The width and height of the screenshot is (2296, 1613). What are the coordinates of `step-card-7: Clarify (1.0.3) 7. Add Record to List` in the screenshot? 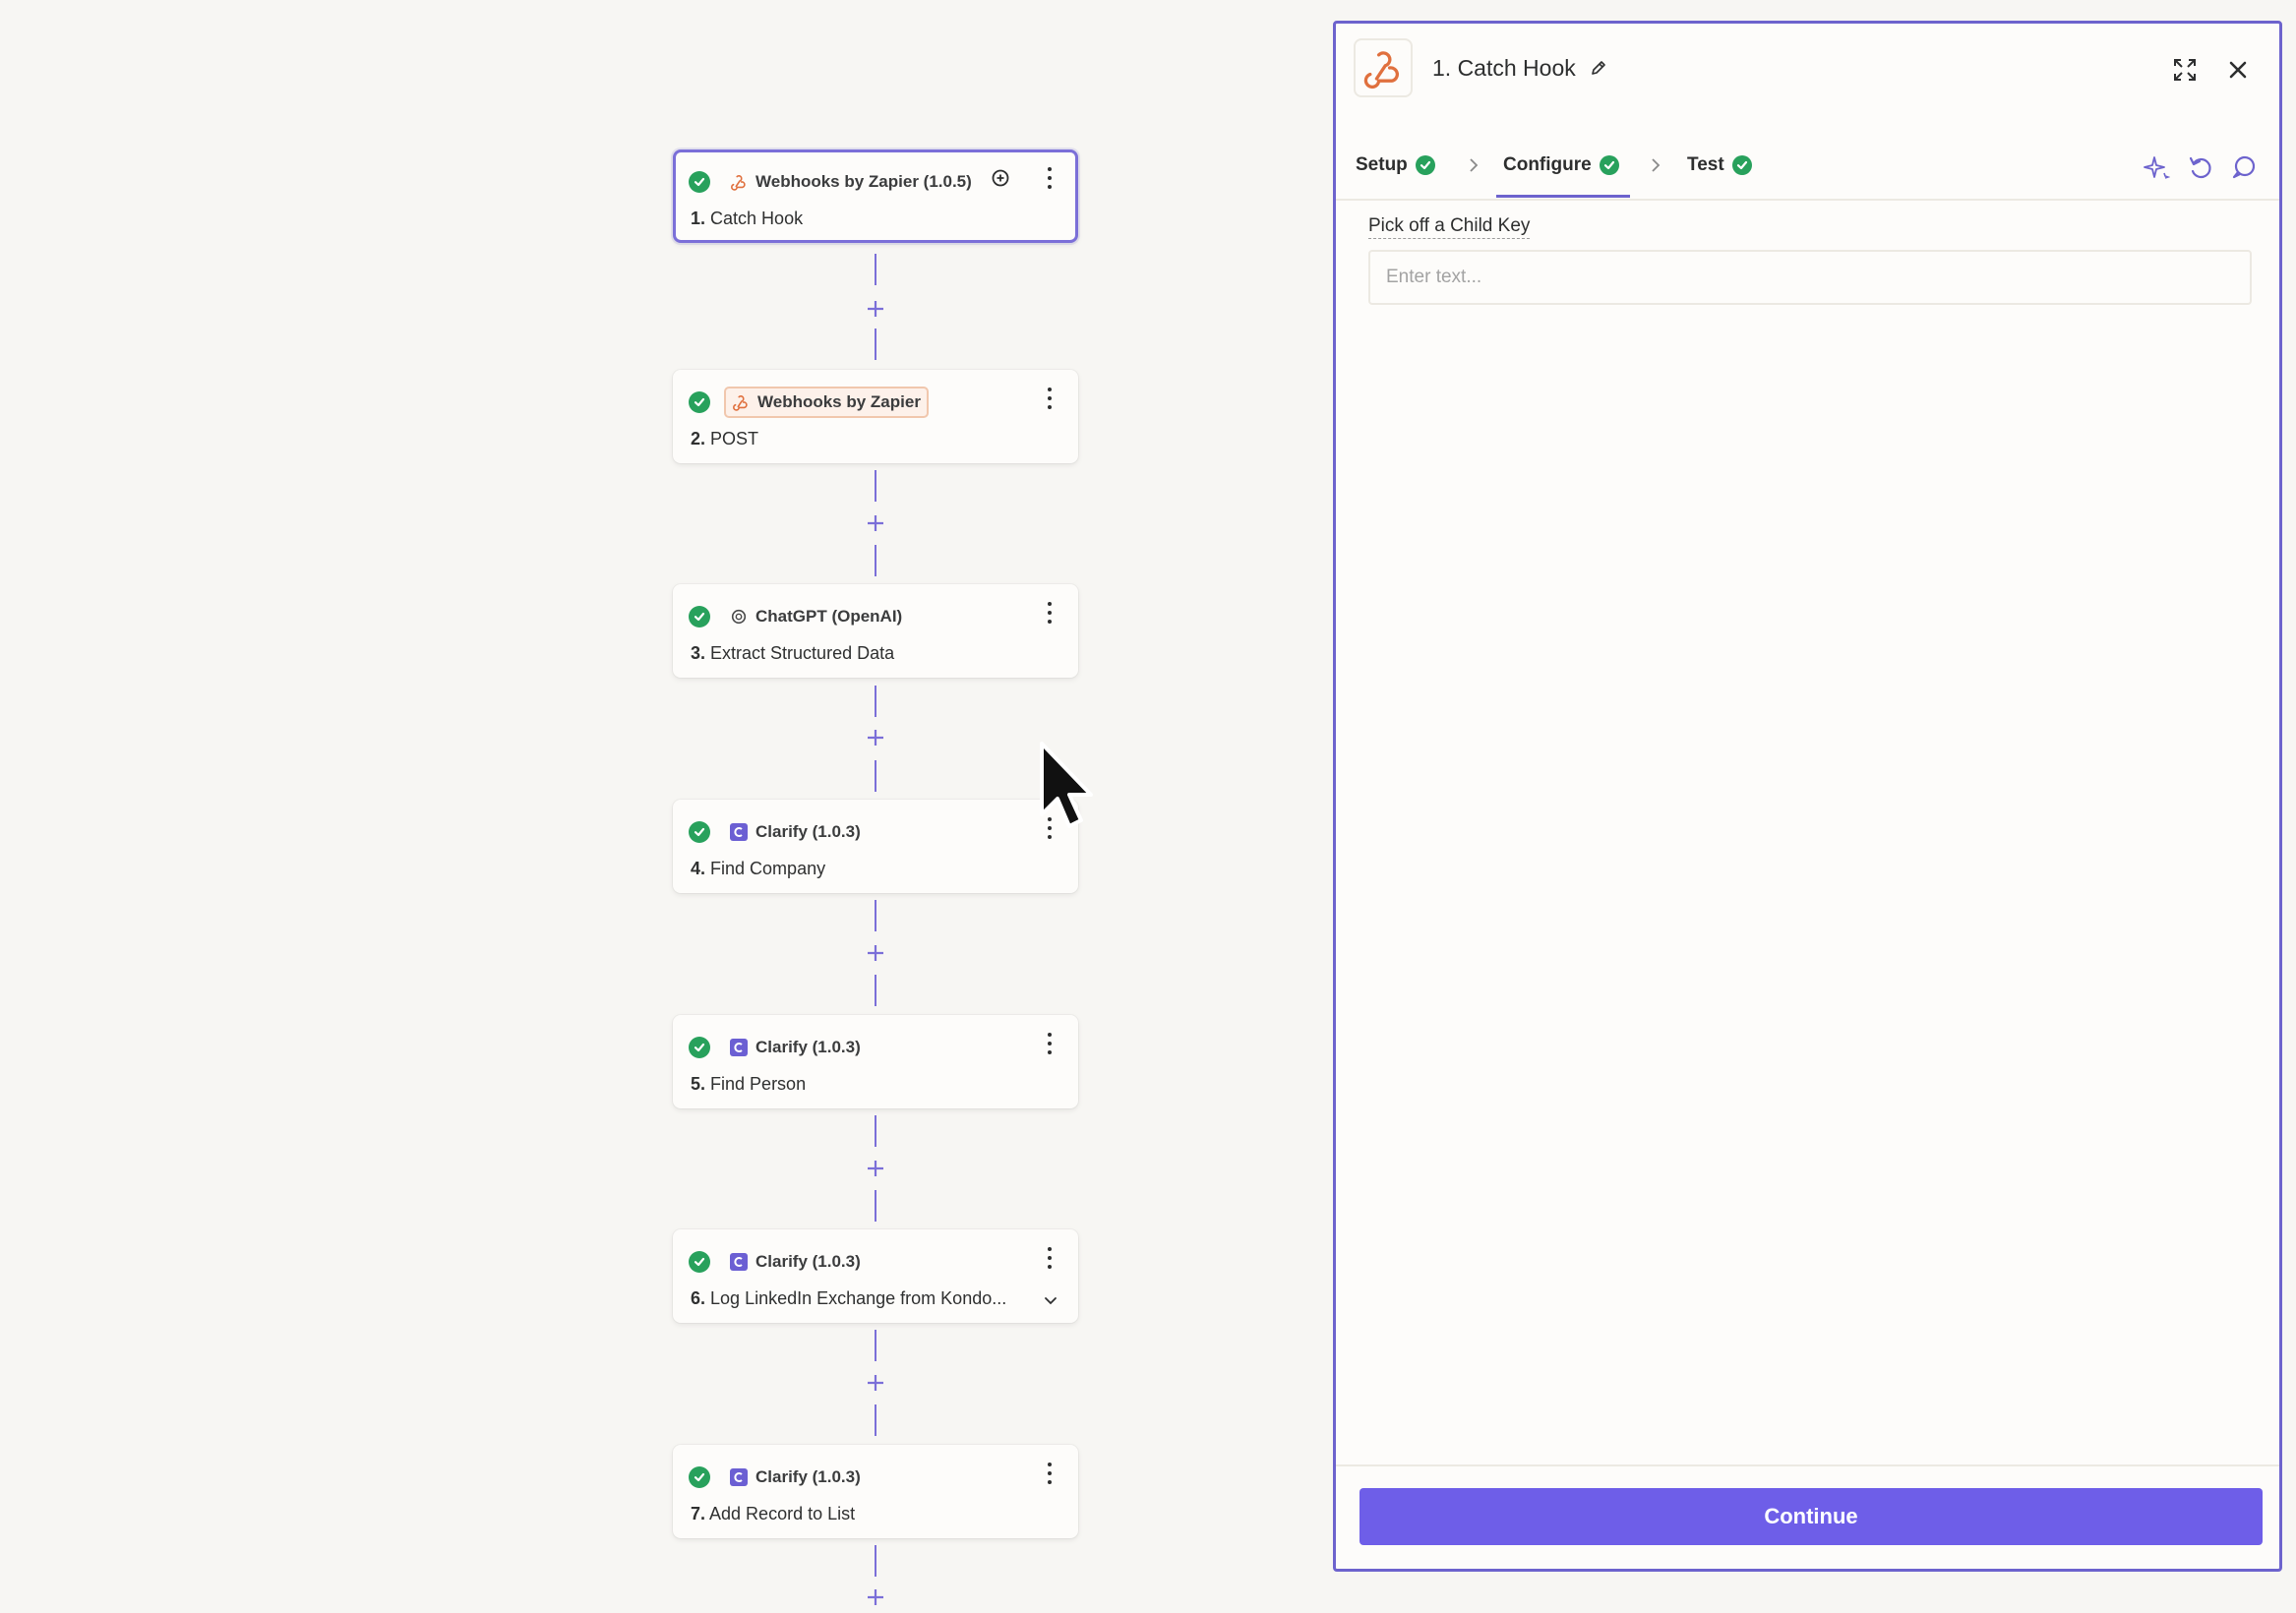 It's located at (875, 1491).